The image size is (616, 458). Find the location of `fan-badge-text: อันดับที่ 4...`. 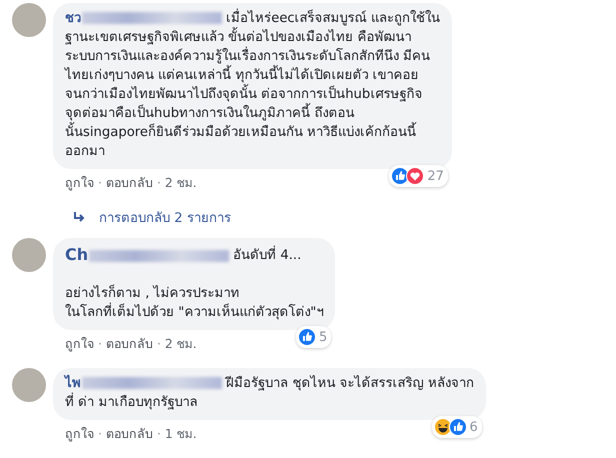

fan-badge-text: อันดับที่ 4... is located at coordinates (267, 254).